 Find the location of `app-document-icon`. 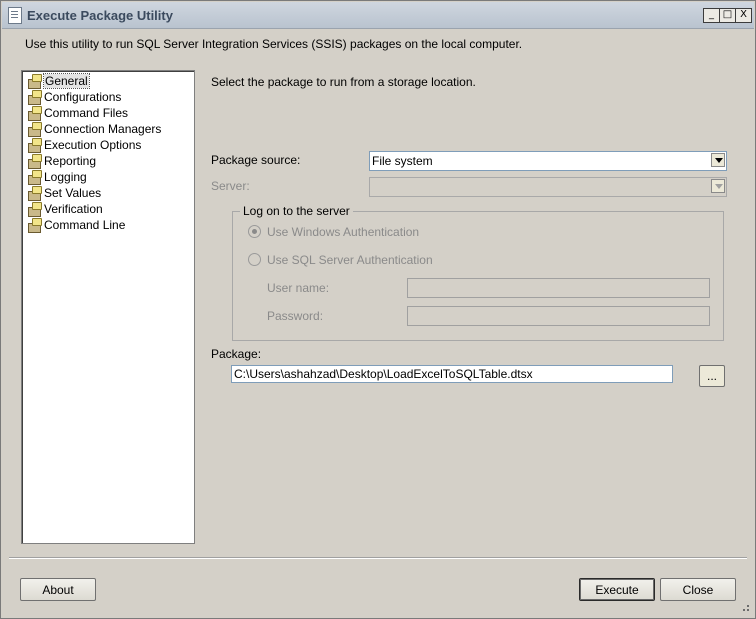

app-document-icon is located at coordinates (15, 15).